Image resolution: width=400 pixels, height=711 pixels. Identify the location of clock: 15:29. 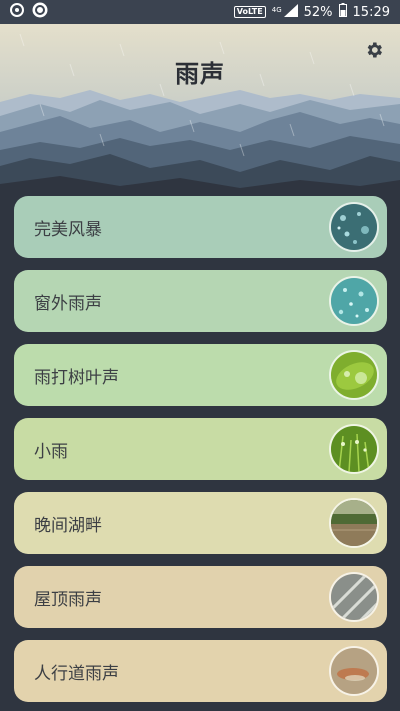
(371, 12).